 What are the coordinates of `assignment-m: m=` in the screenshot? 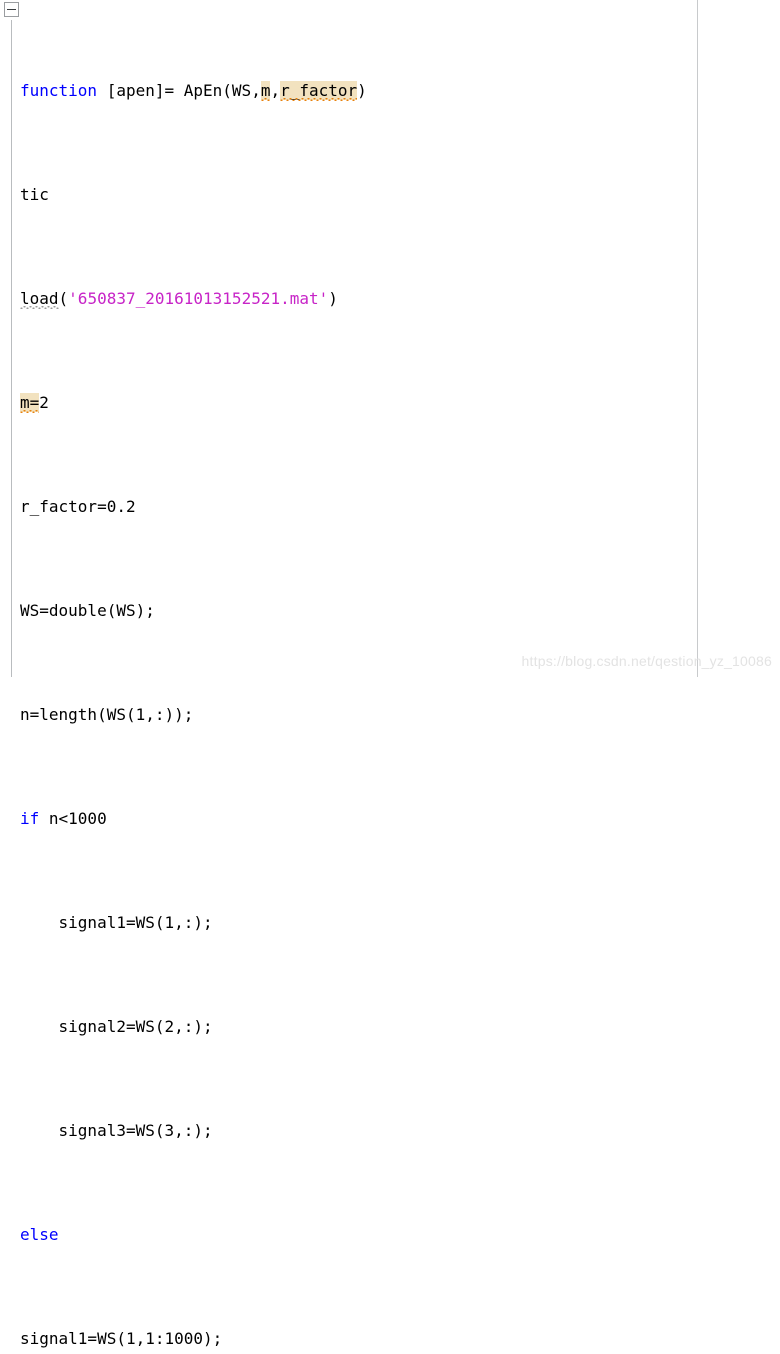 It's located at (30, 402).